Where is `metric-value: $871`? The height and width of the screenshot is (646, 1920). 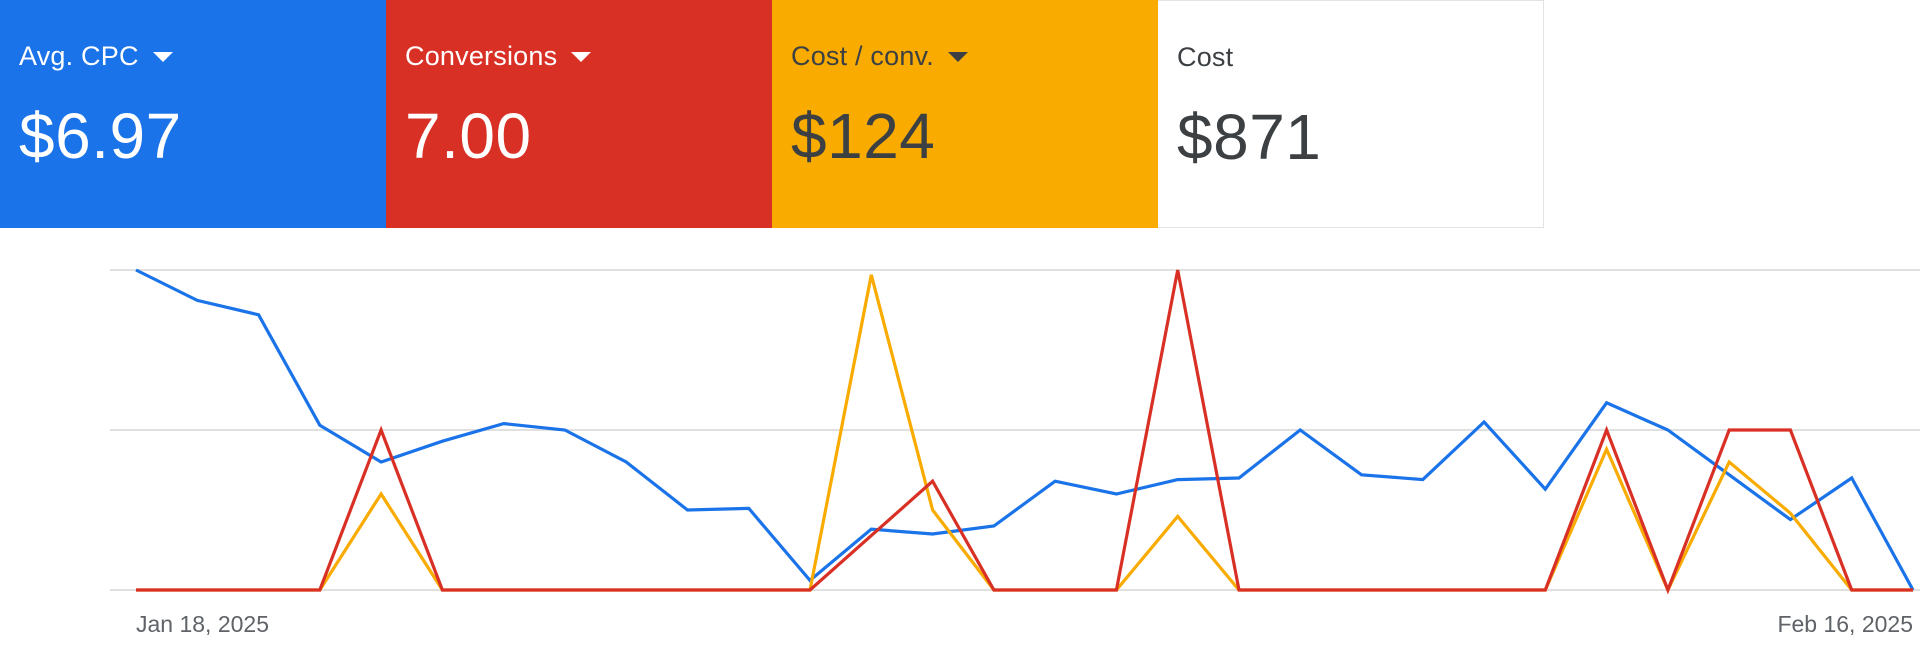
metric-value: $871 is located at coordinates (1249, 137).